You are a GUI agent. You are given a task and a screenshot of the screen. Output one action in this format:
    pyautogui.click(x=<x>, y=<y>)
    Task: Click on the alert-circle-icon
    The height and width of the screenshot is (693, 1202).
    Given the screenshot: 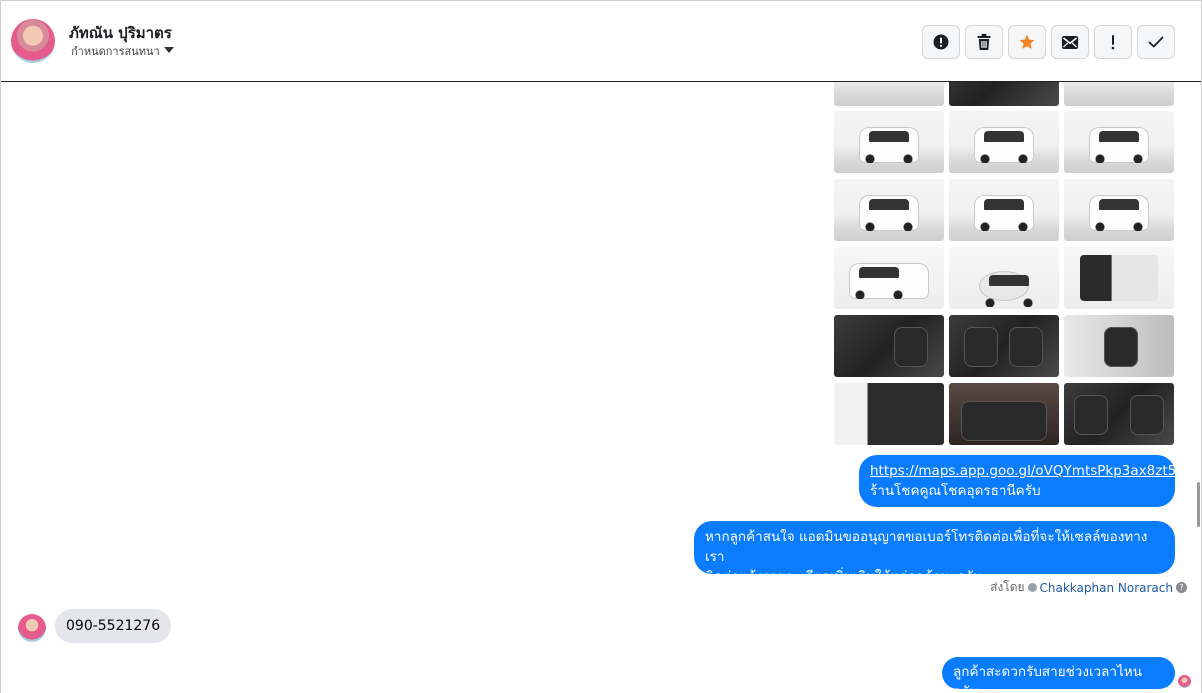 What is the action you would take?
    pyautogui.click(x=941, y=42)
    